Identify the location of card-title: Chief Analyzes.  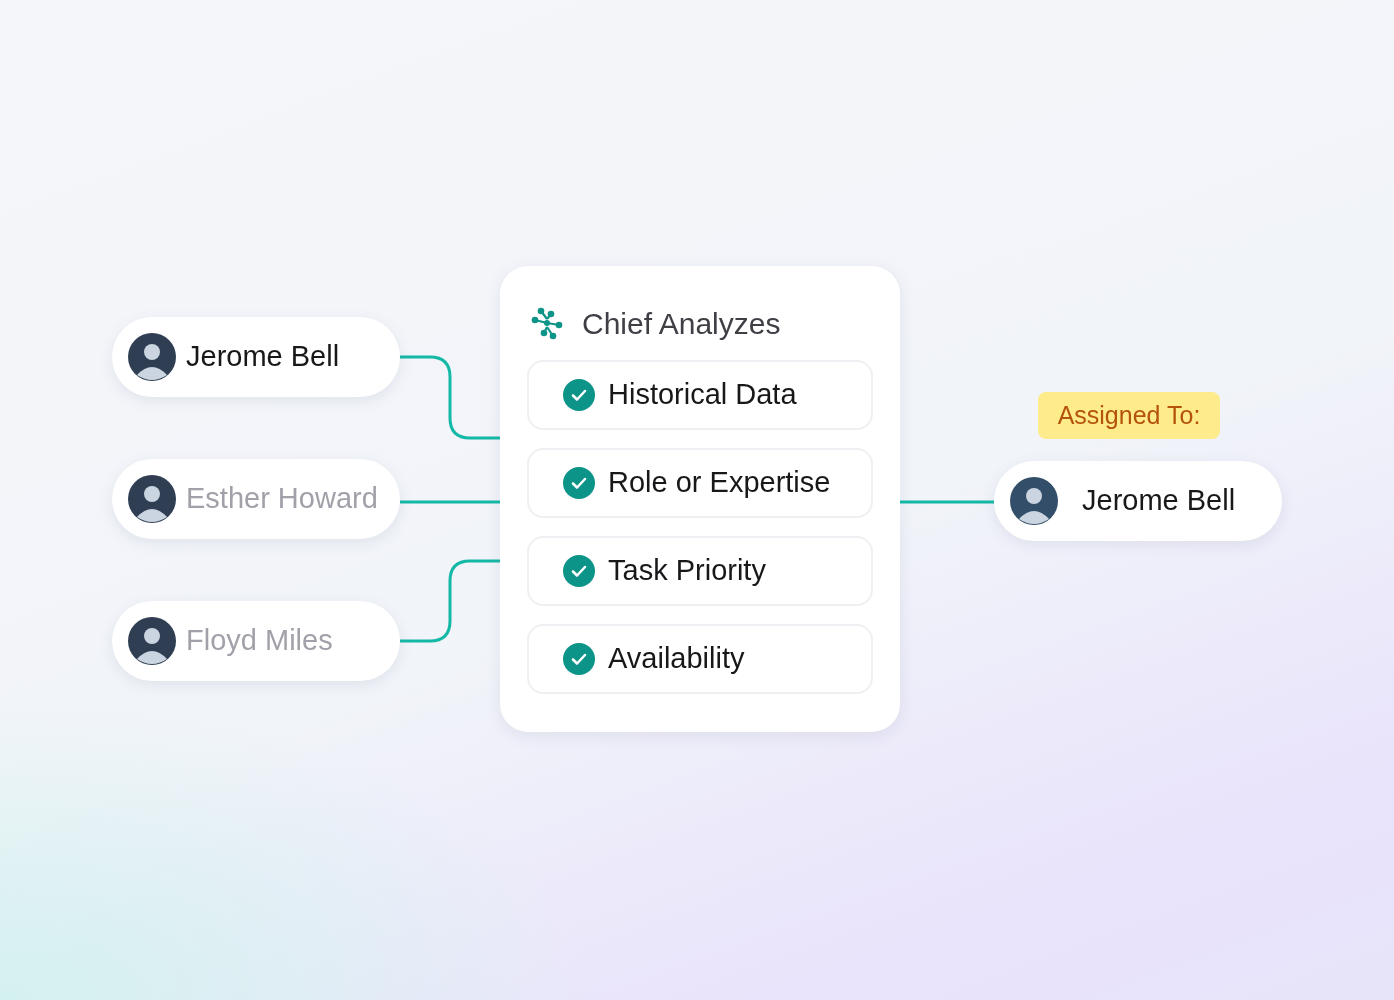
(681, 323).